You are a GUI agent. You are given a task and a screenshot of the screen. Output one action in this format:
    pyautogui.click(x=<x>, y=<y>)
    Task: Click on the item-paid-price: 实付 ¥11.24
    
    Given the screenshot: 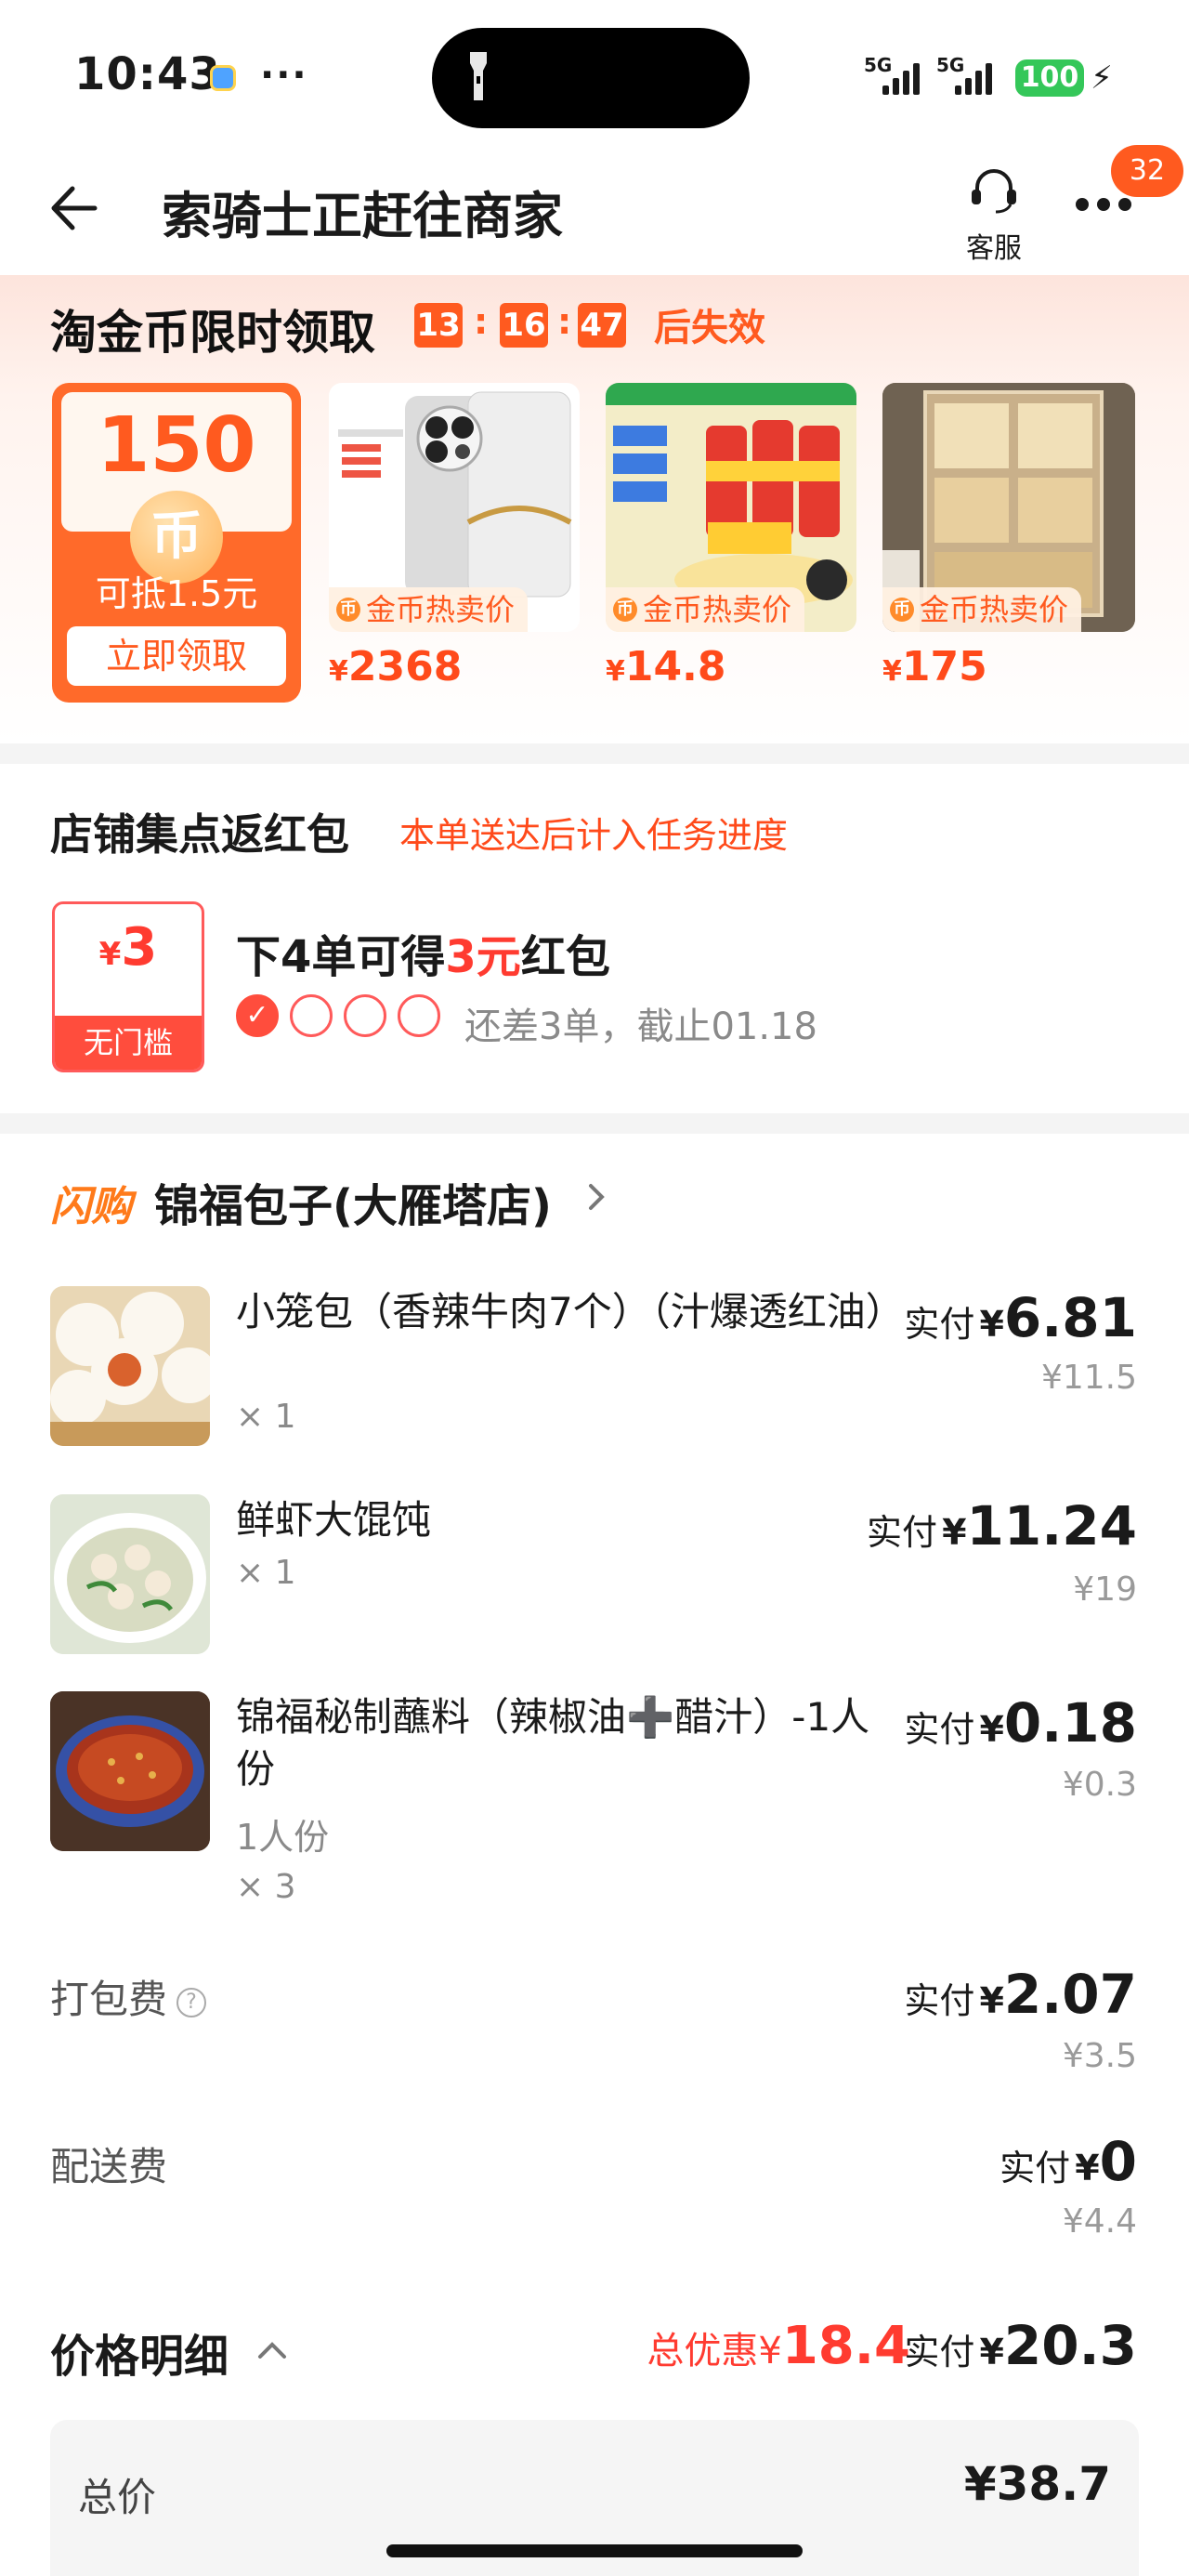 What is the action you would take?
    pyautogui.click(x=1002, y=1525)
    